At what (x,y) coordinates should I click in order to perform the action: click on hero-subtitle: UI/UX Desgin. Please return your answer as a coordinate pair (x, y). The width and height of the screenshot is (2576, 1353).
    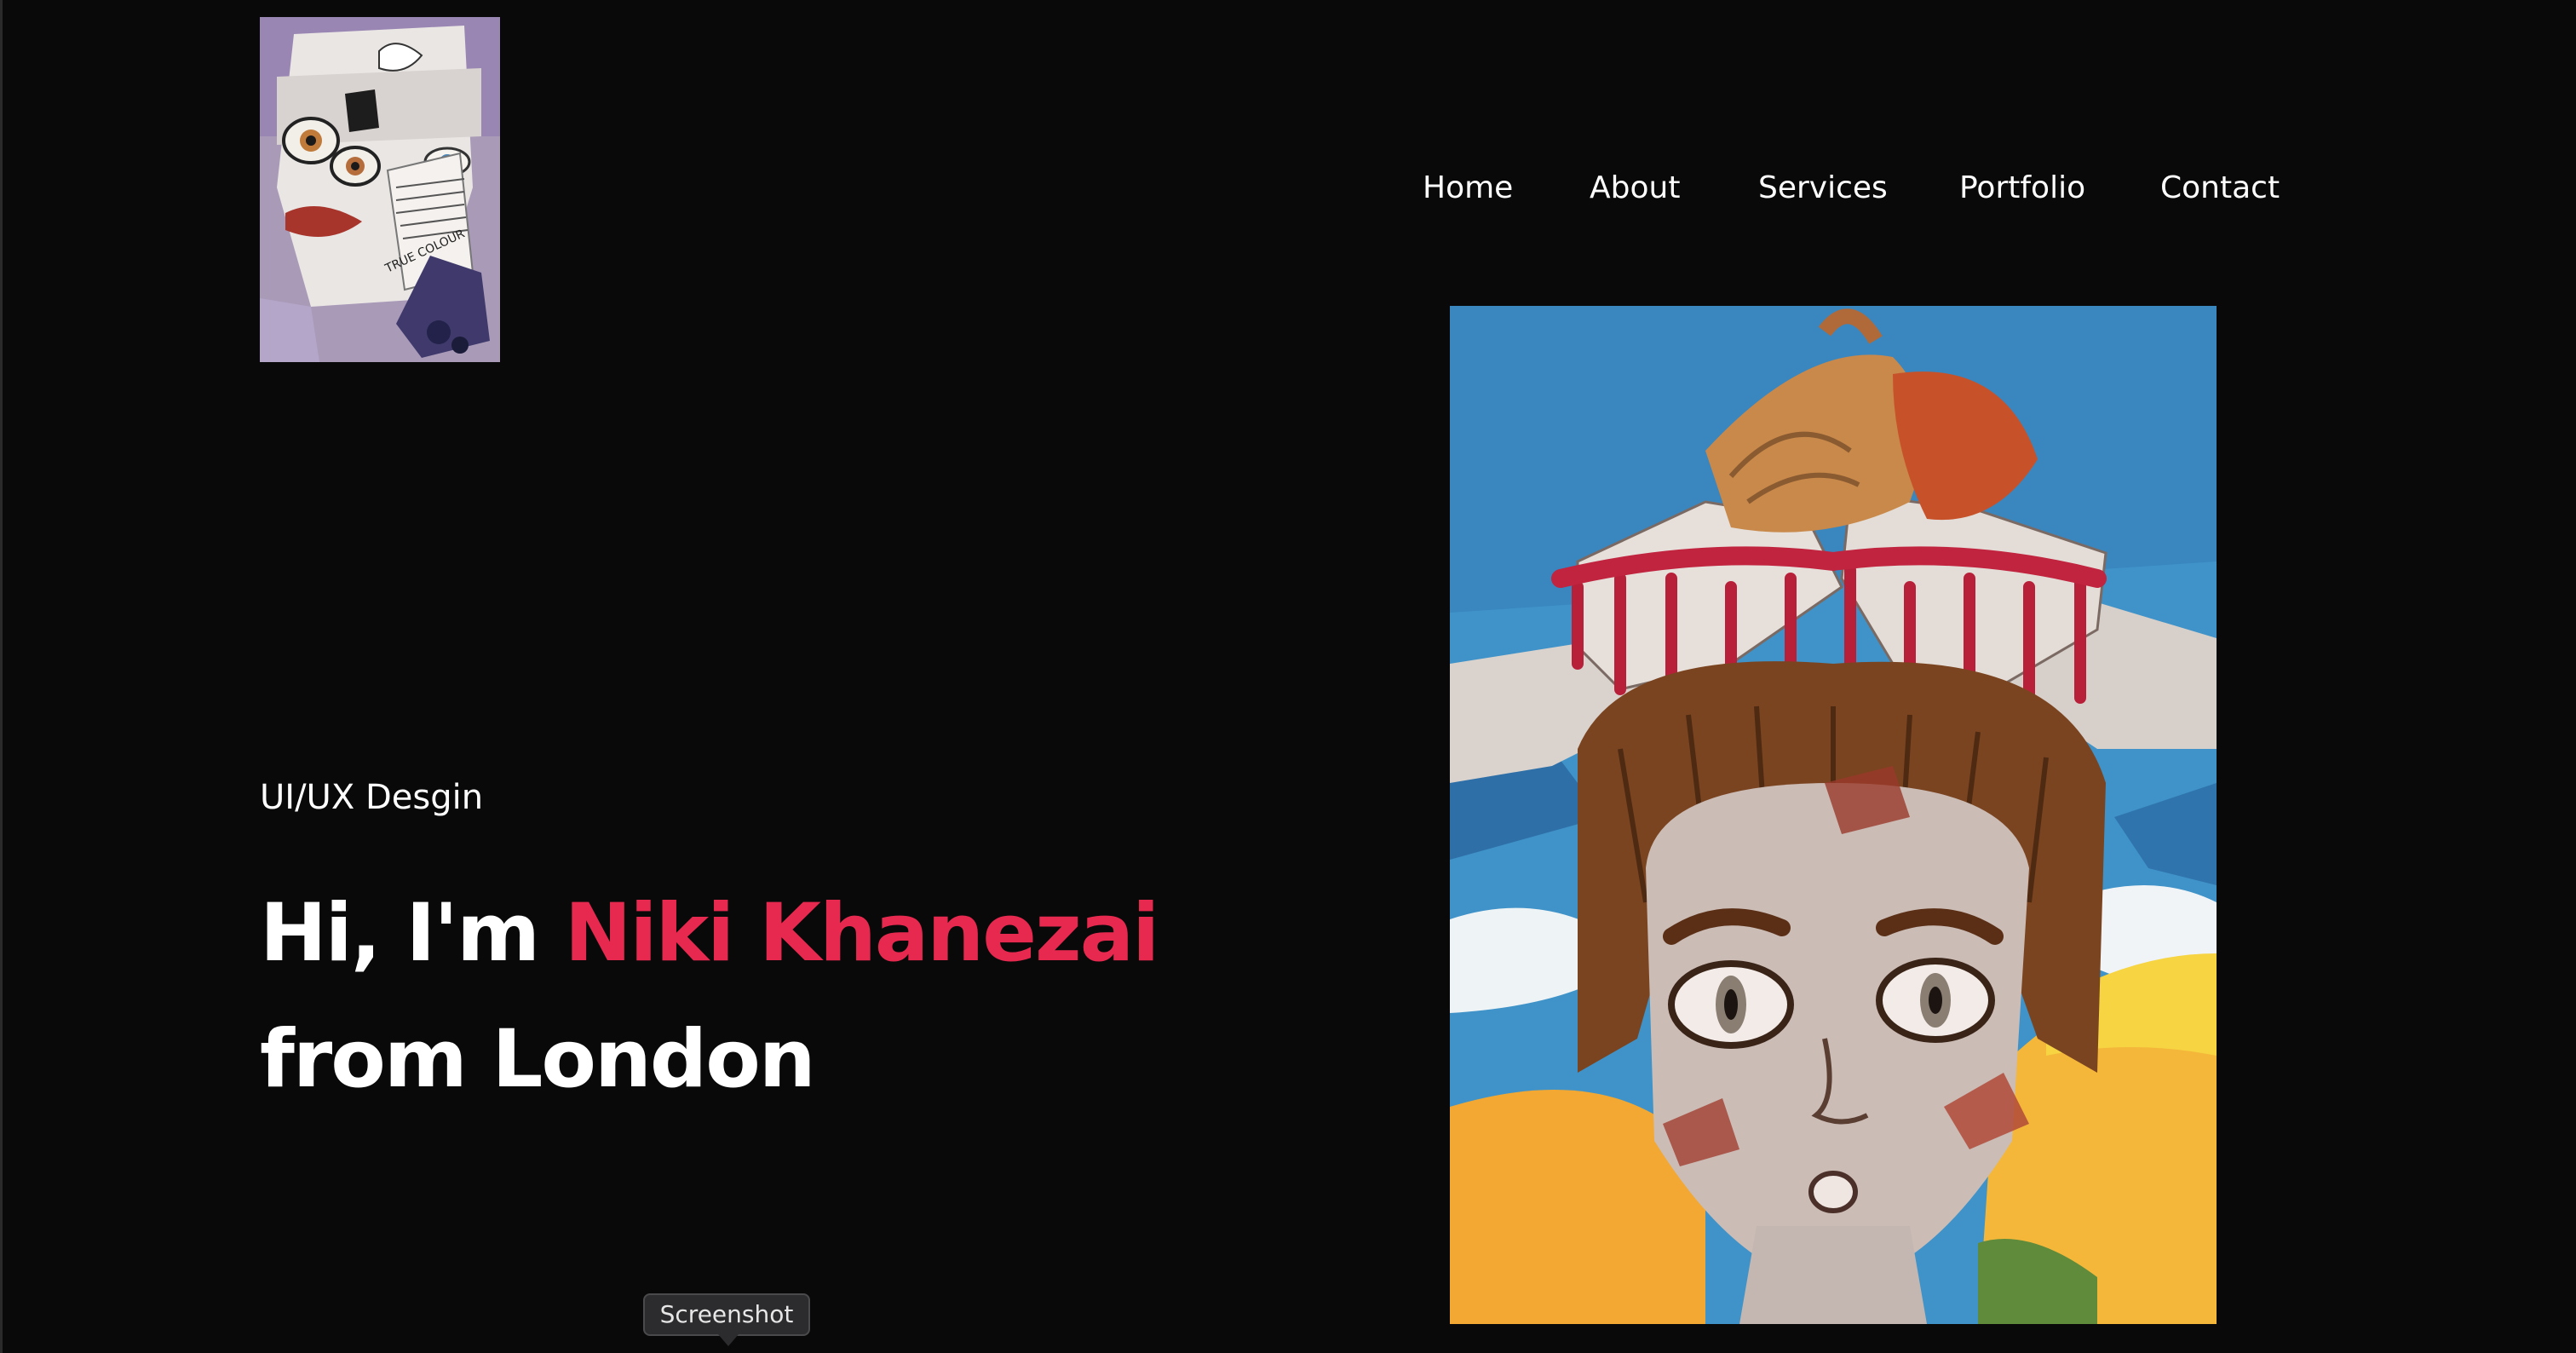
    Looking at the image, I should click on (372, 797).